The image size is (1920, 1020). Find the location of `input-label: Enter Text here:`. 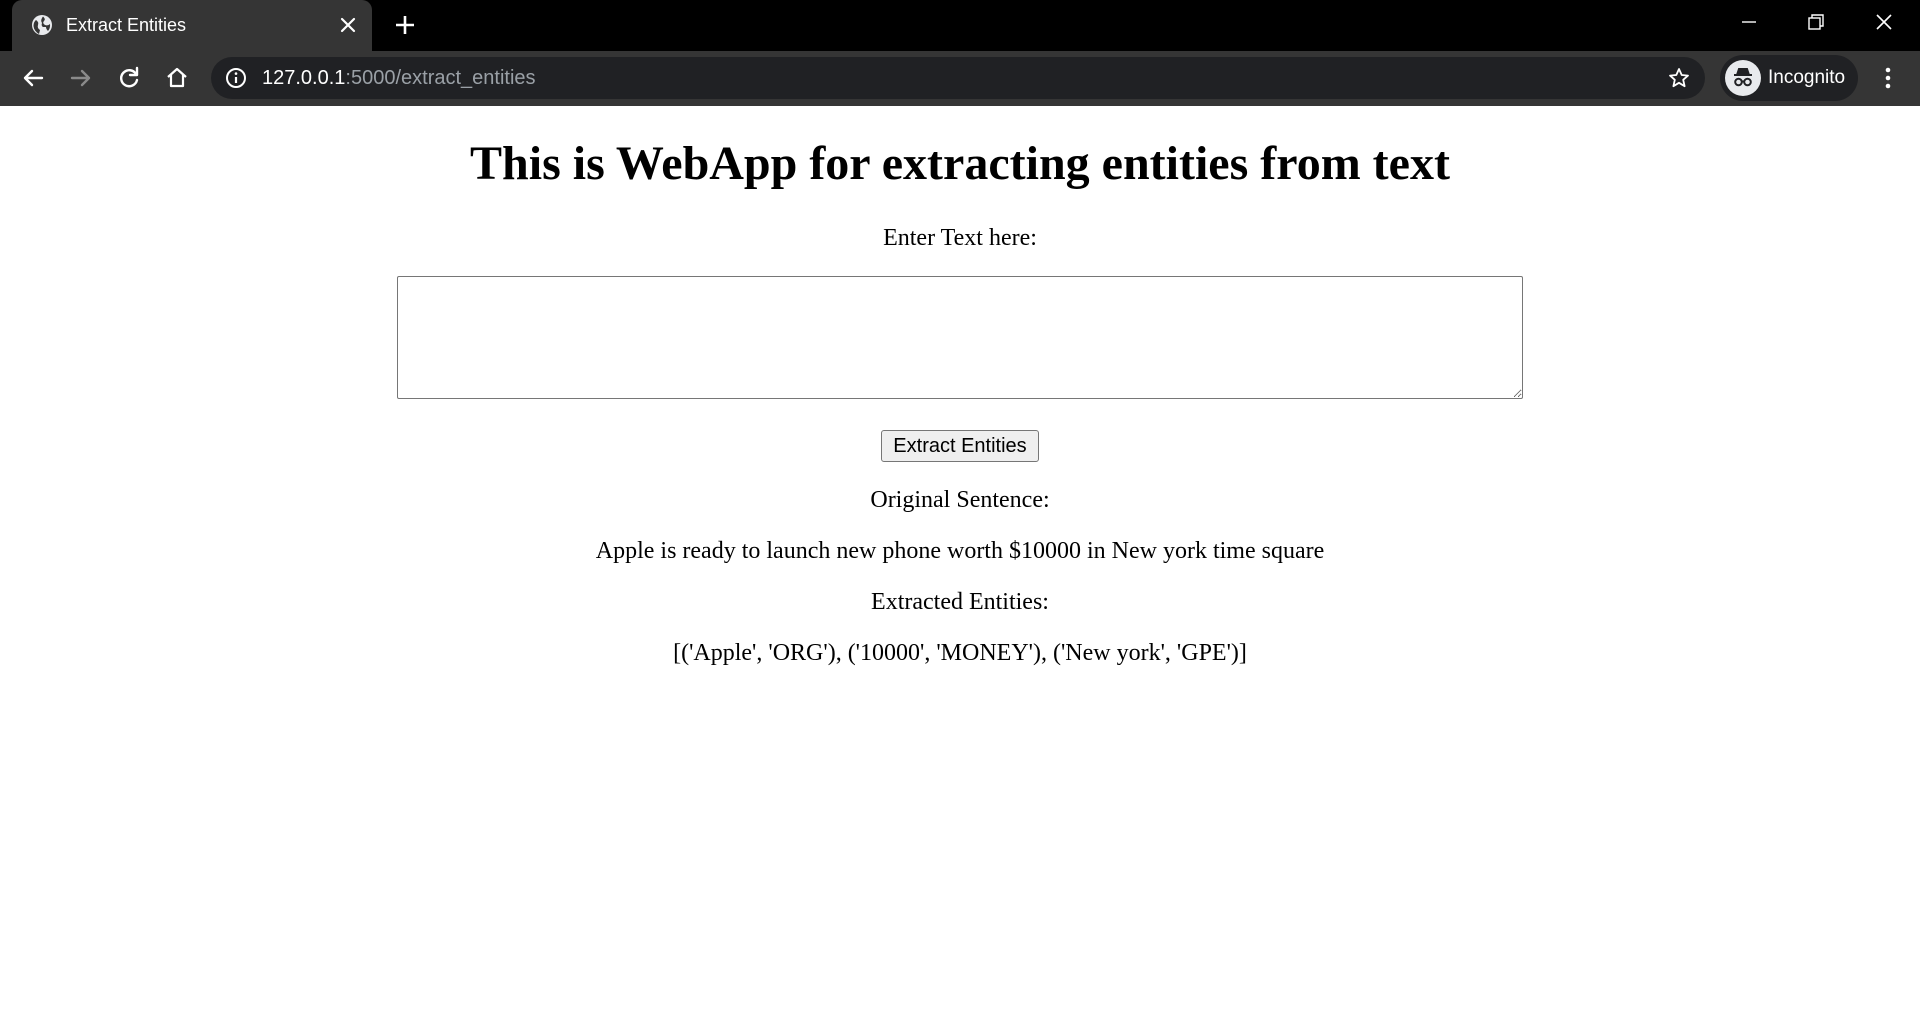

input-label: Enter Text here: is located at coordinates (960, 238).